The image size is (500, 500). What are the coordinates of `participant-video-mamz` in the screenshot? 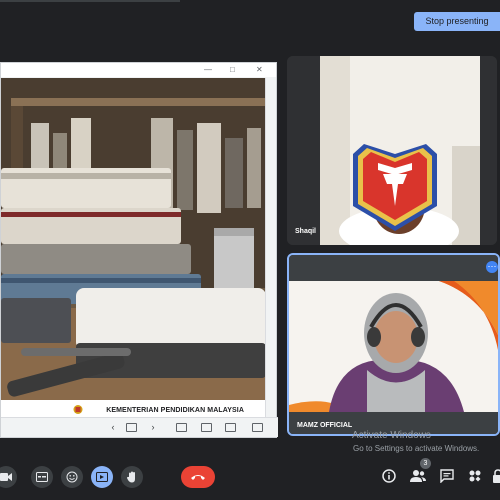 It's located at (393, 344).